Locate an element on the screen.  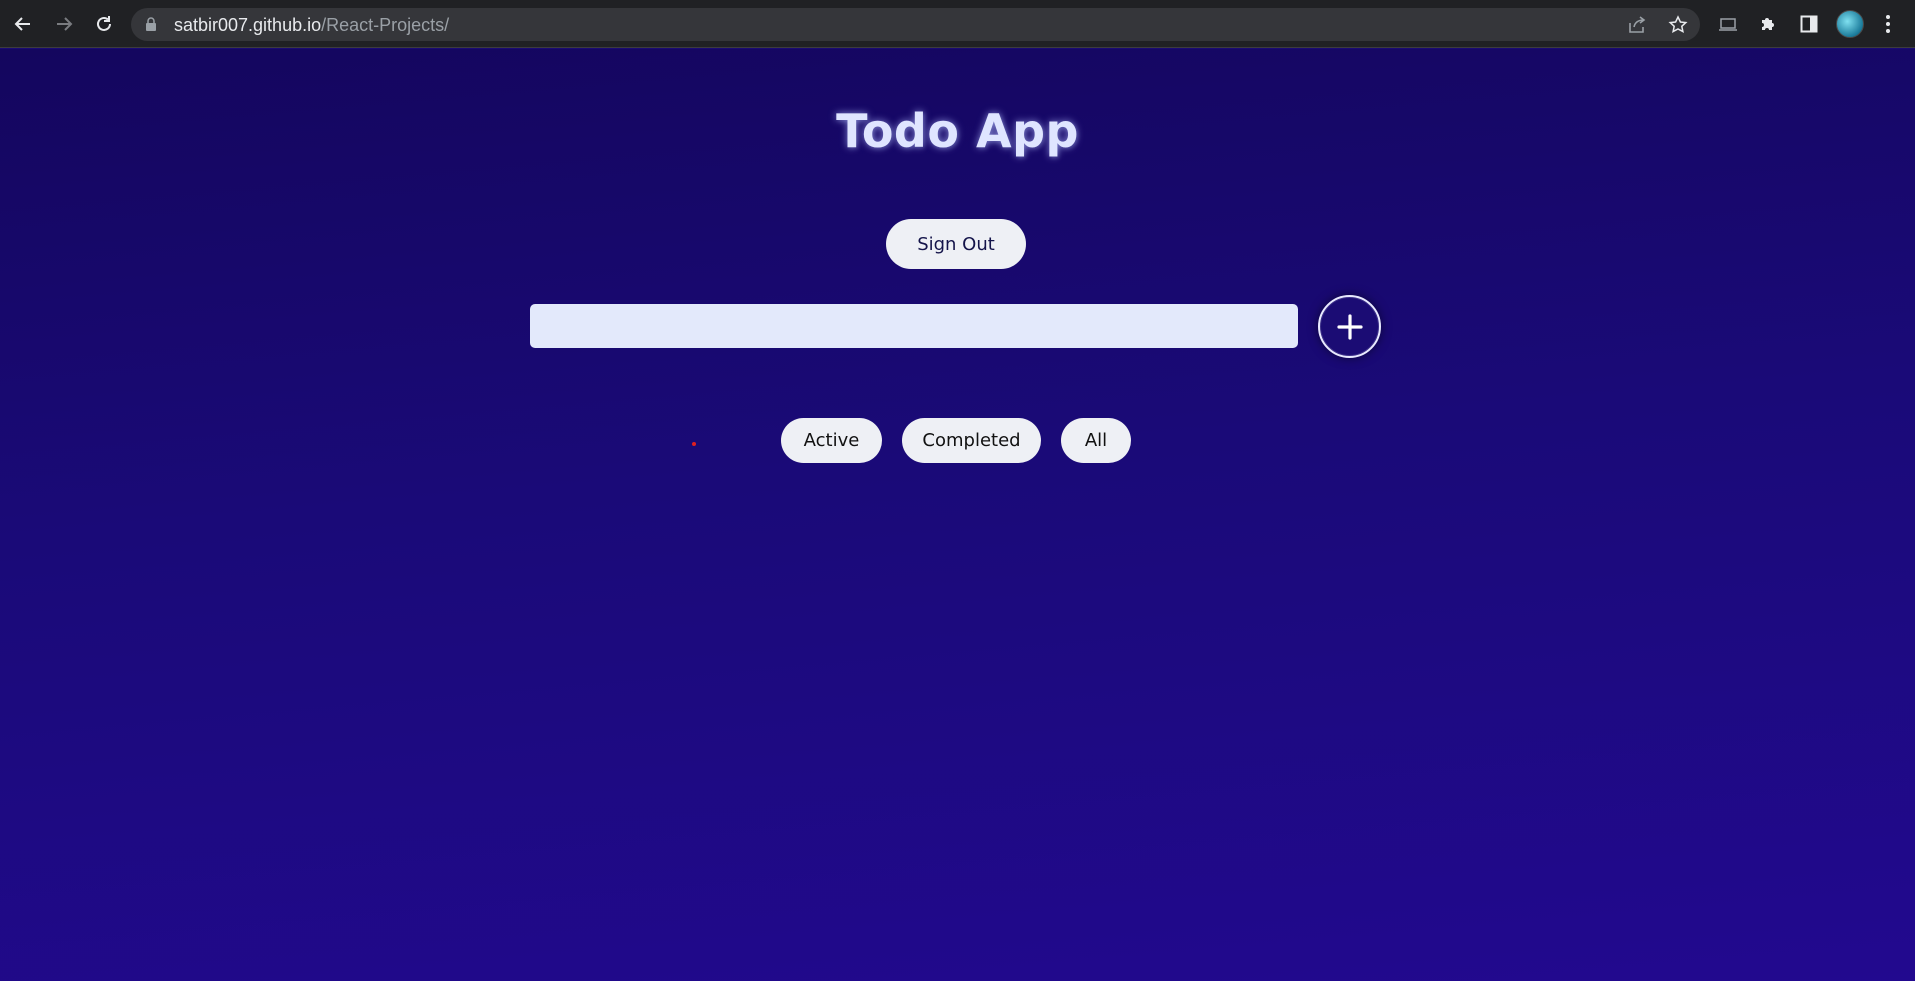
lock-icon is located at coordinates (151, 24).